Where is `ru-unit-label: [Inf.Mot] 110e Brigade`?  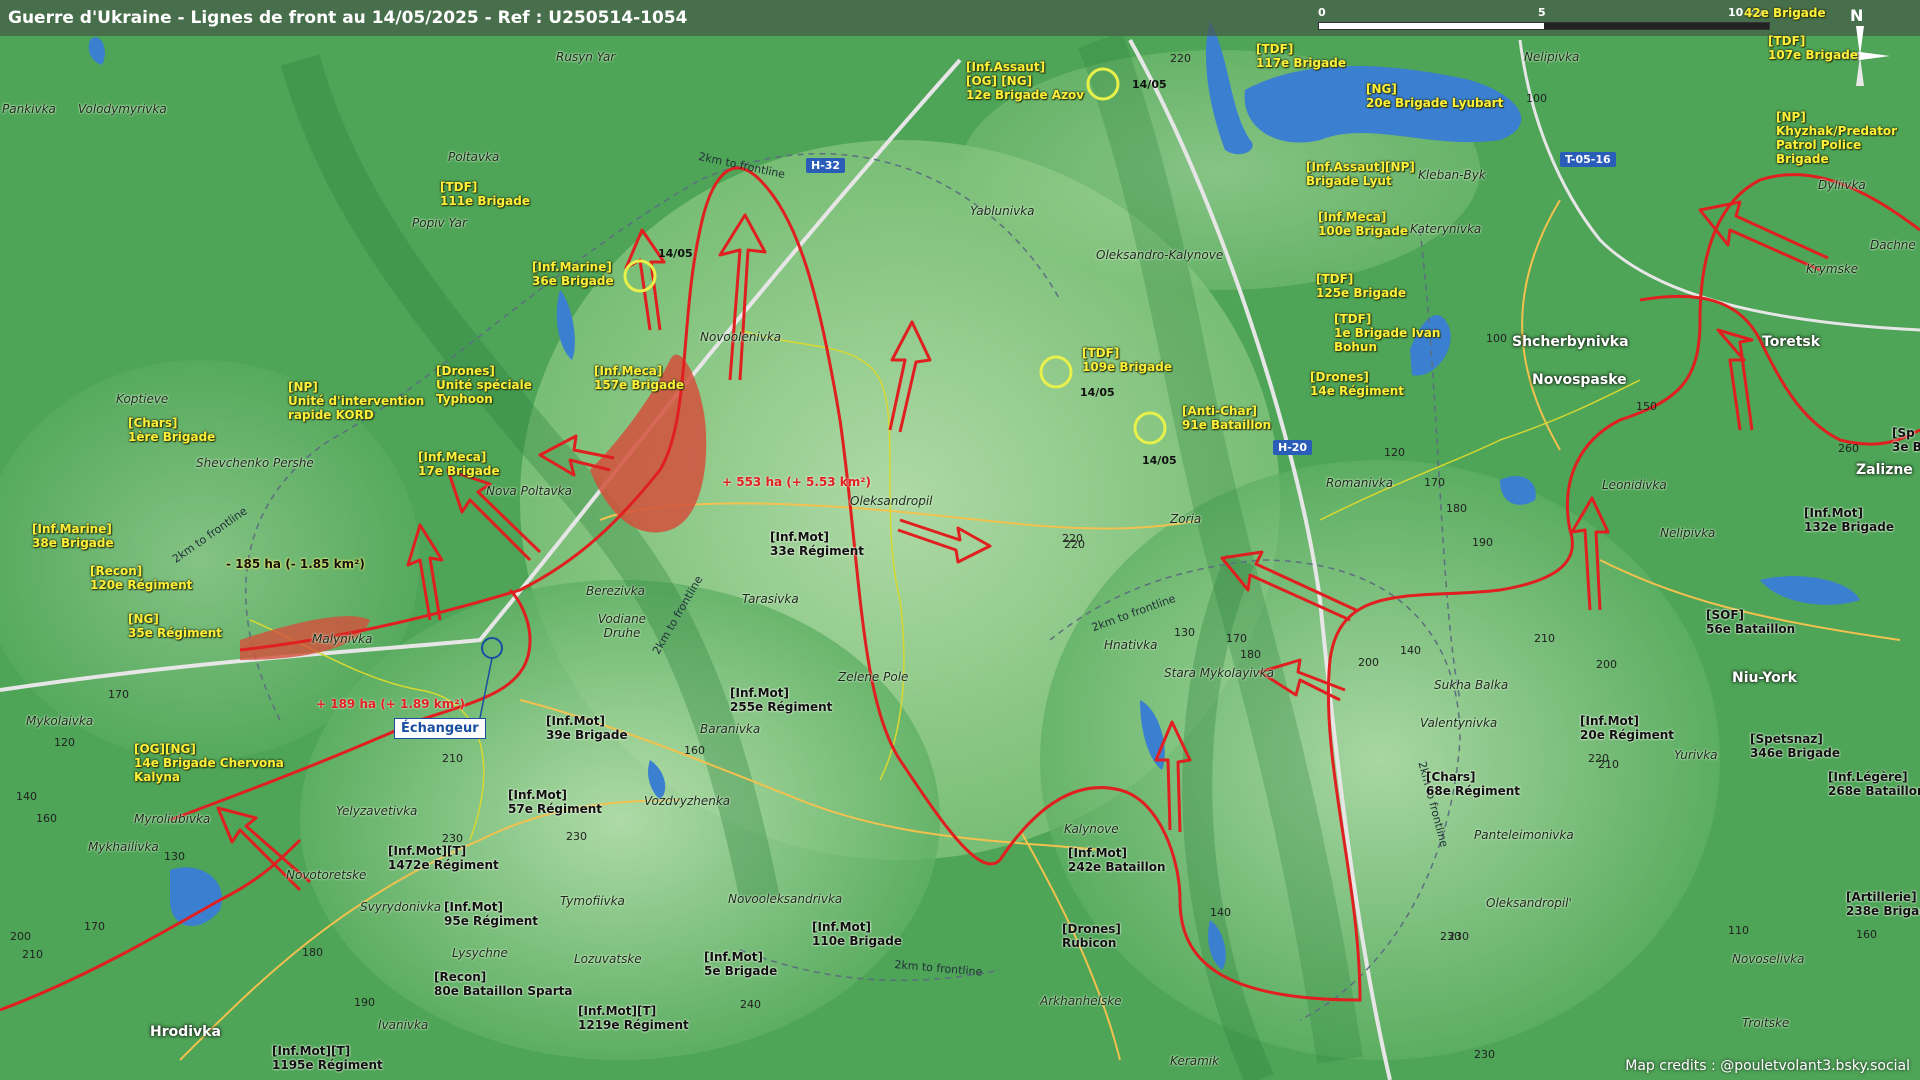
ru-unit-label: [Inf.Mot] 110e Brigade is located at coordinates (857, 934).